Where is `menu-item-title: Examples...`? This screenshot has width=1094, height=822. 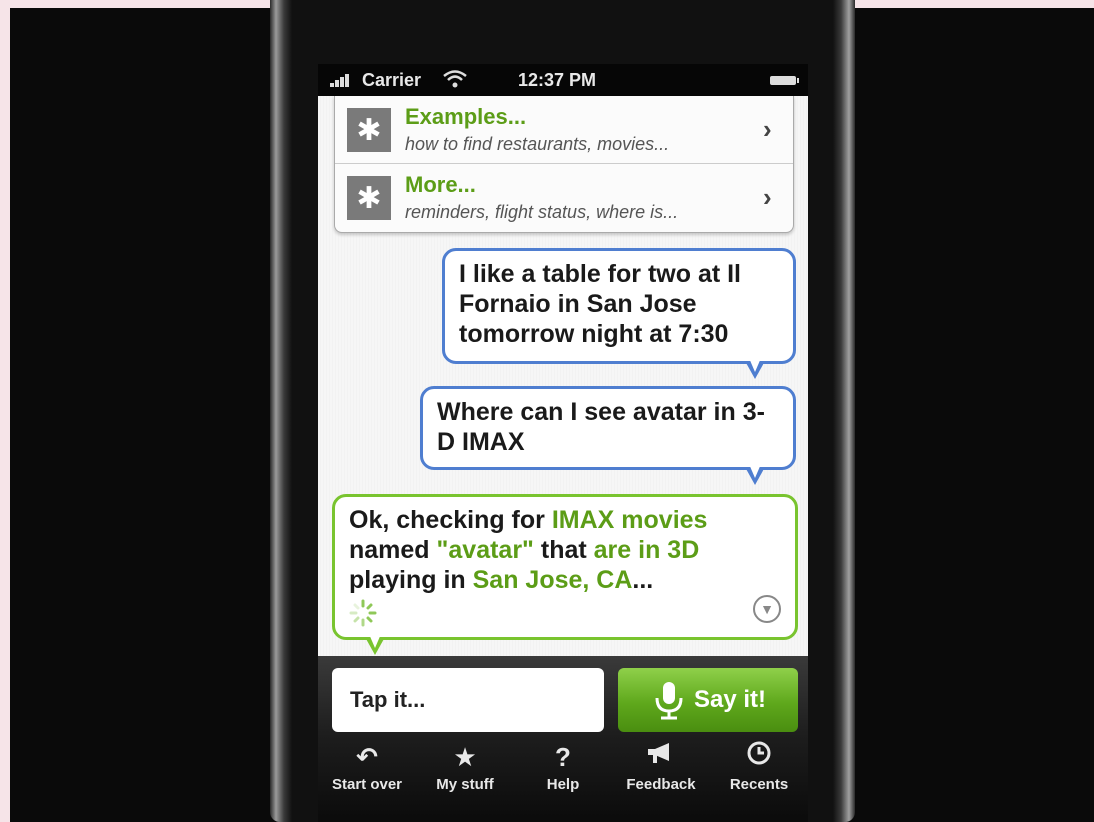
menu-item-title: Examples... is located at coordinates (466, 116).